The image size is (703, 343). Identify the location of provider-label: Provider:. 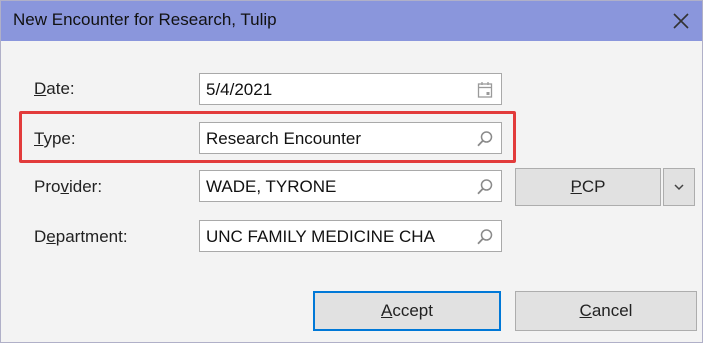
(68, 186).